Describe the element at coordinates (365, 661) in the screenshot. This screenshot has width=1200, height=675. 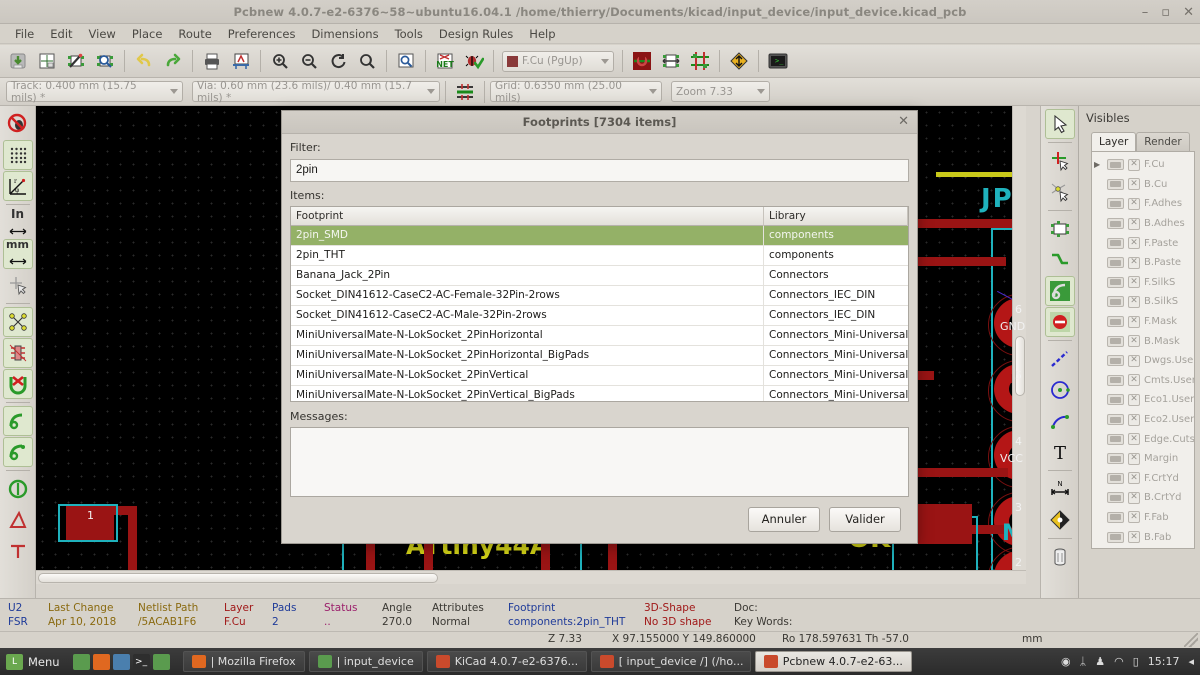
I see `taskbar-window-button: | input_device` at that location.